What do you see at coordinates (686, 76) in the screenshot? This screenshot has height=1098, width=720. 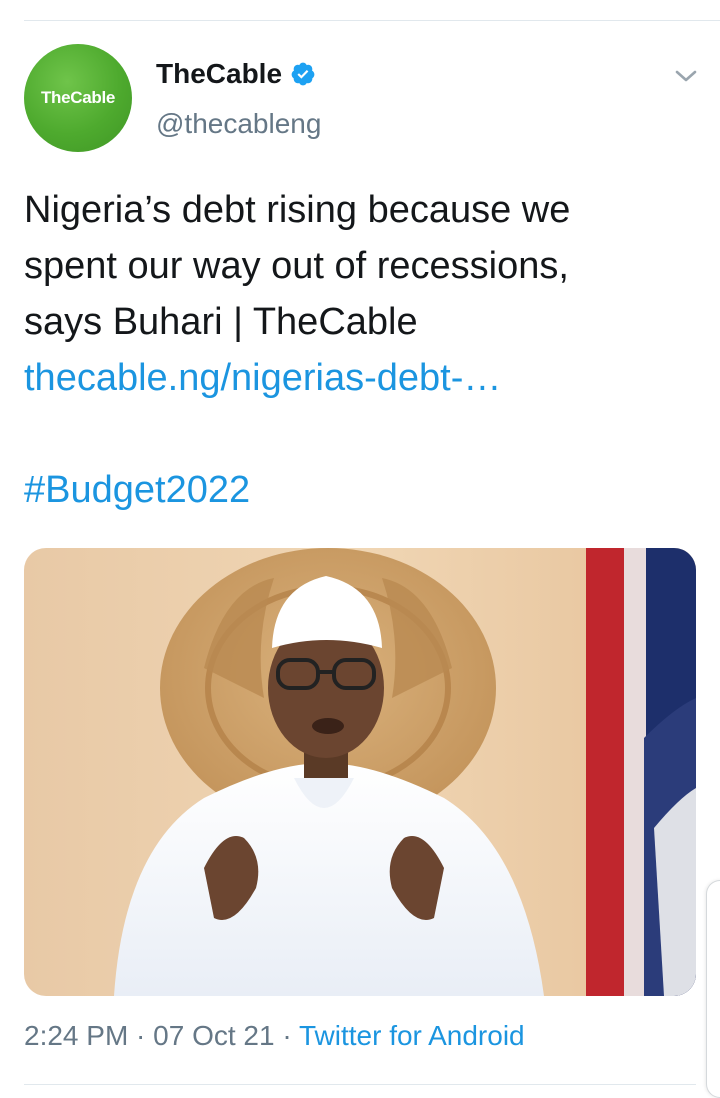 I see `chevron-down-icon` at bounding box center [686, 76].